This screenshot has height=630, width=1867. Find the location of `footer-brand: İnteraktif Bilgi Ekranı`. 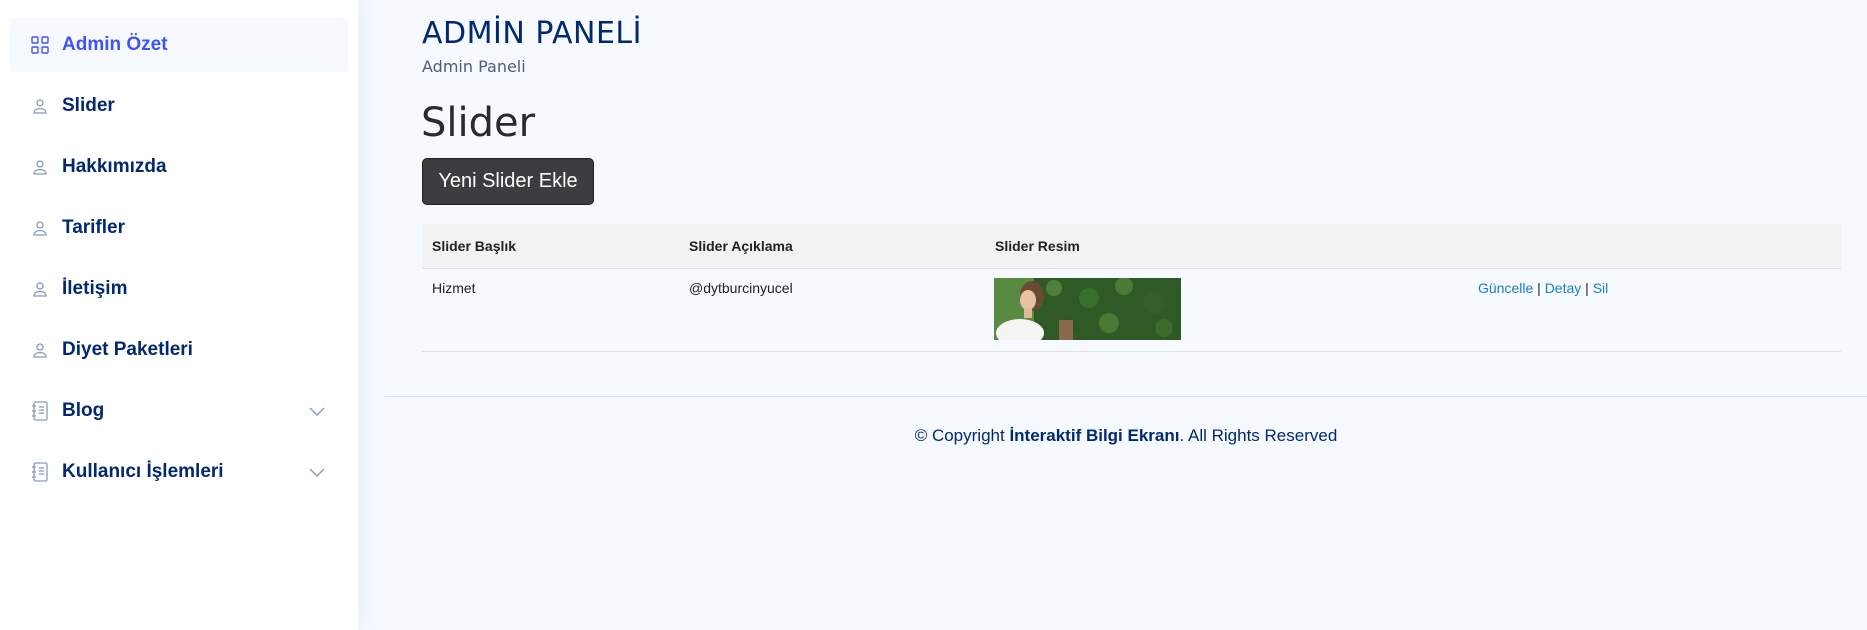

footer-brand: İnteraktif Bilgi Ekranı is located at coordinates (1094, 435).